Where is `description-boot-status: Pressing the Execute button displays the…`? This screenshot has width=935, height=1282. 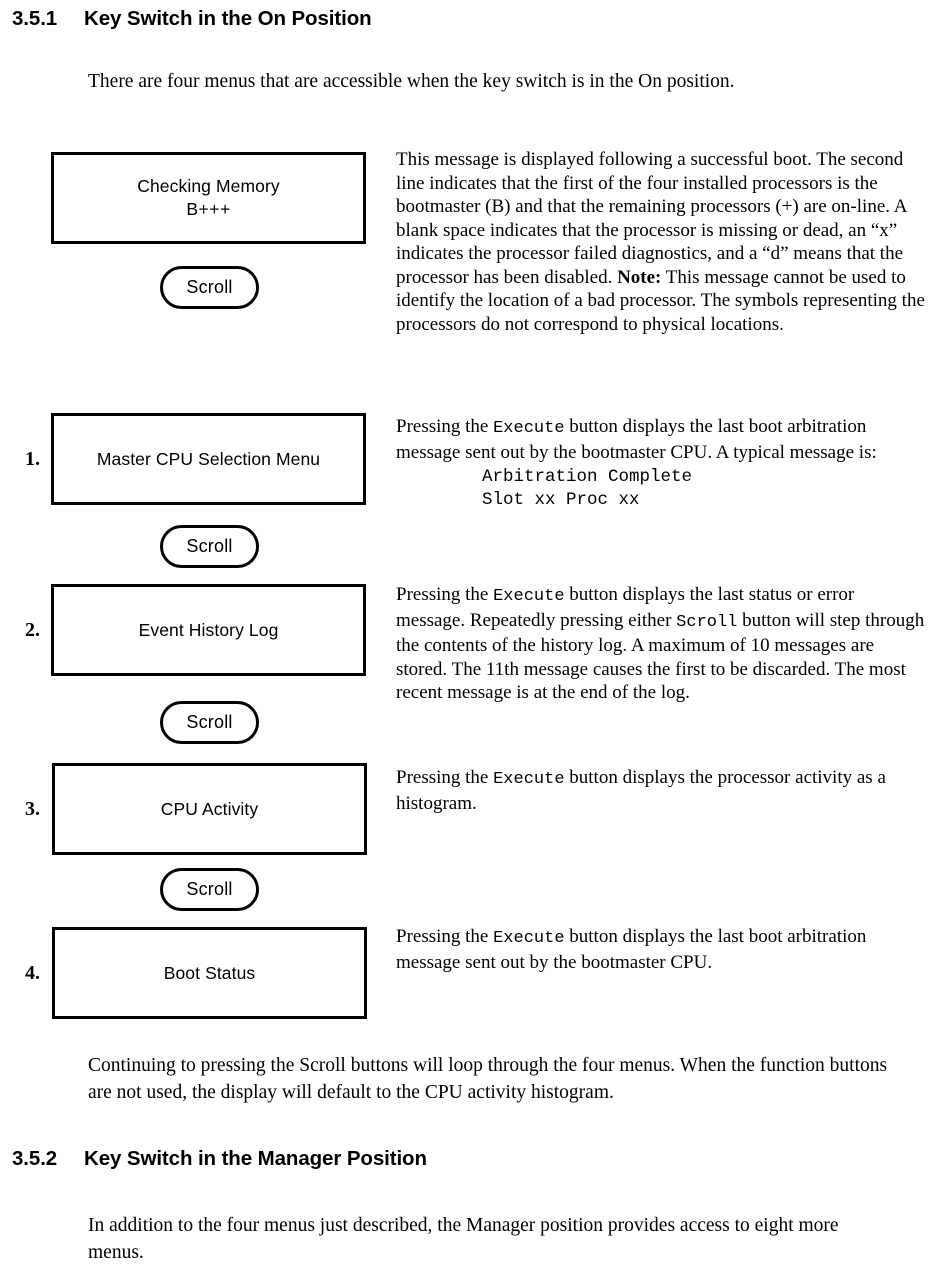 description-boot-status: Pressing the Execute button displays the… is located at coordinates (661, 949).